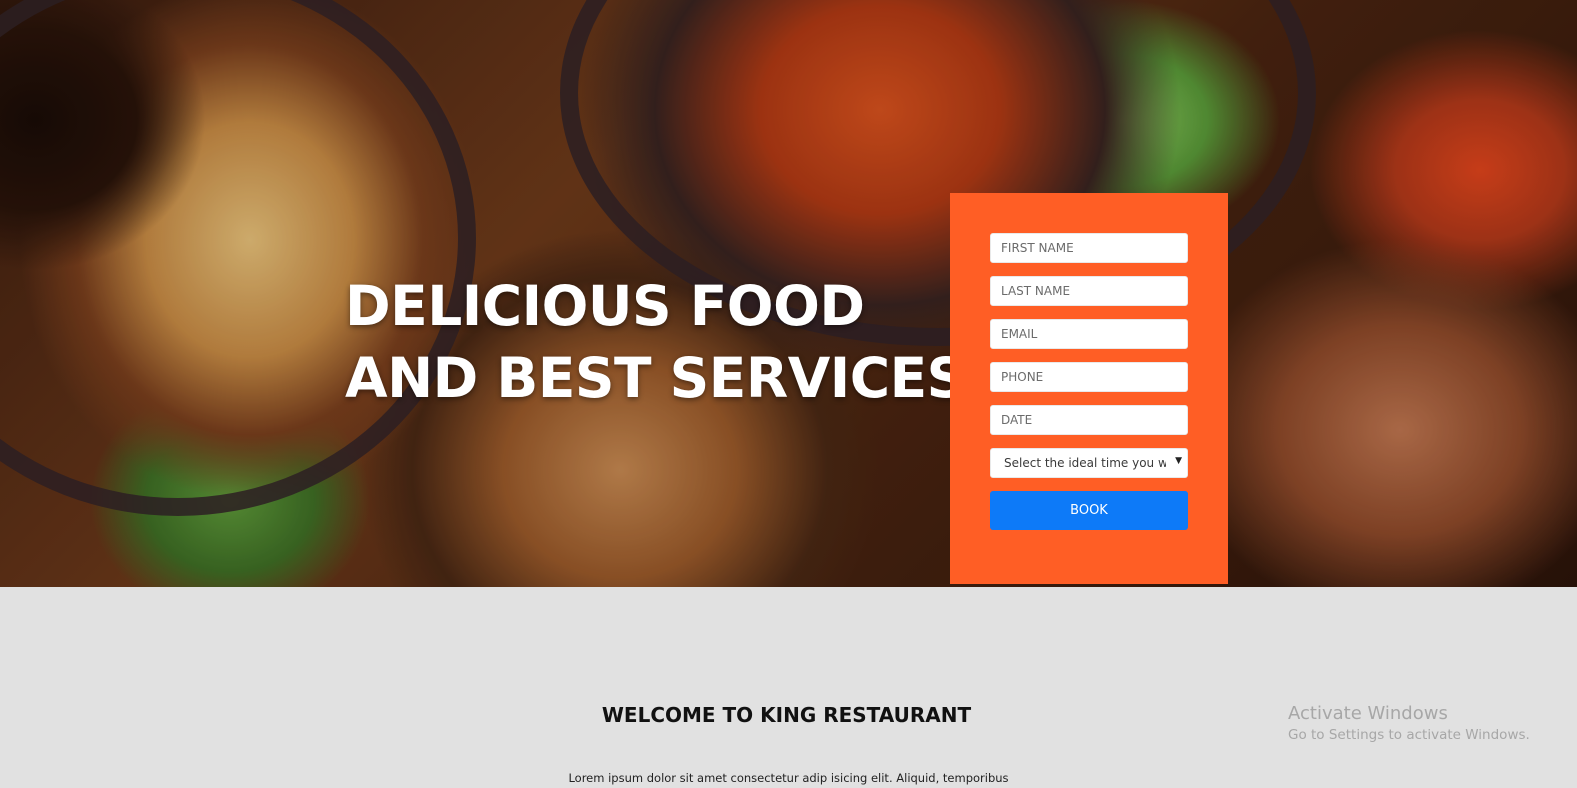 The width and height of the screenshot is (1577, 788). What do you see at coordinates (1089, 291) in the screenshot?
I see `last-name-field` at bounding box center [1089, 291].